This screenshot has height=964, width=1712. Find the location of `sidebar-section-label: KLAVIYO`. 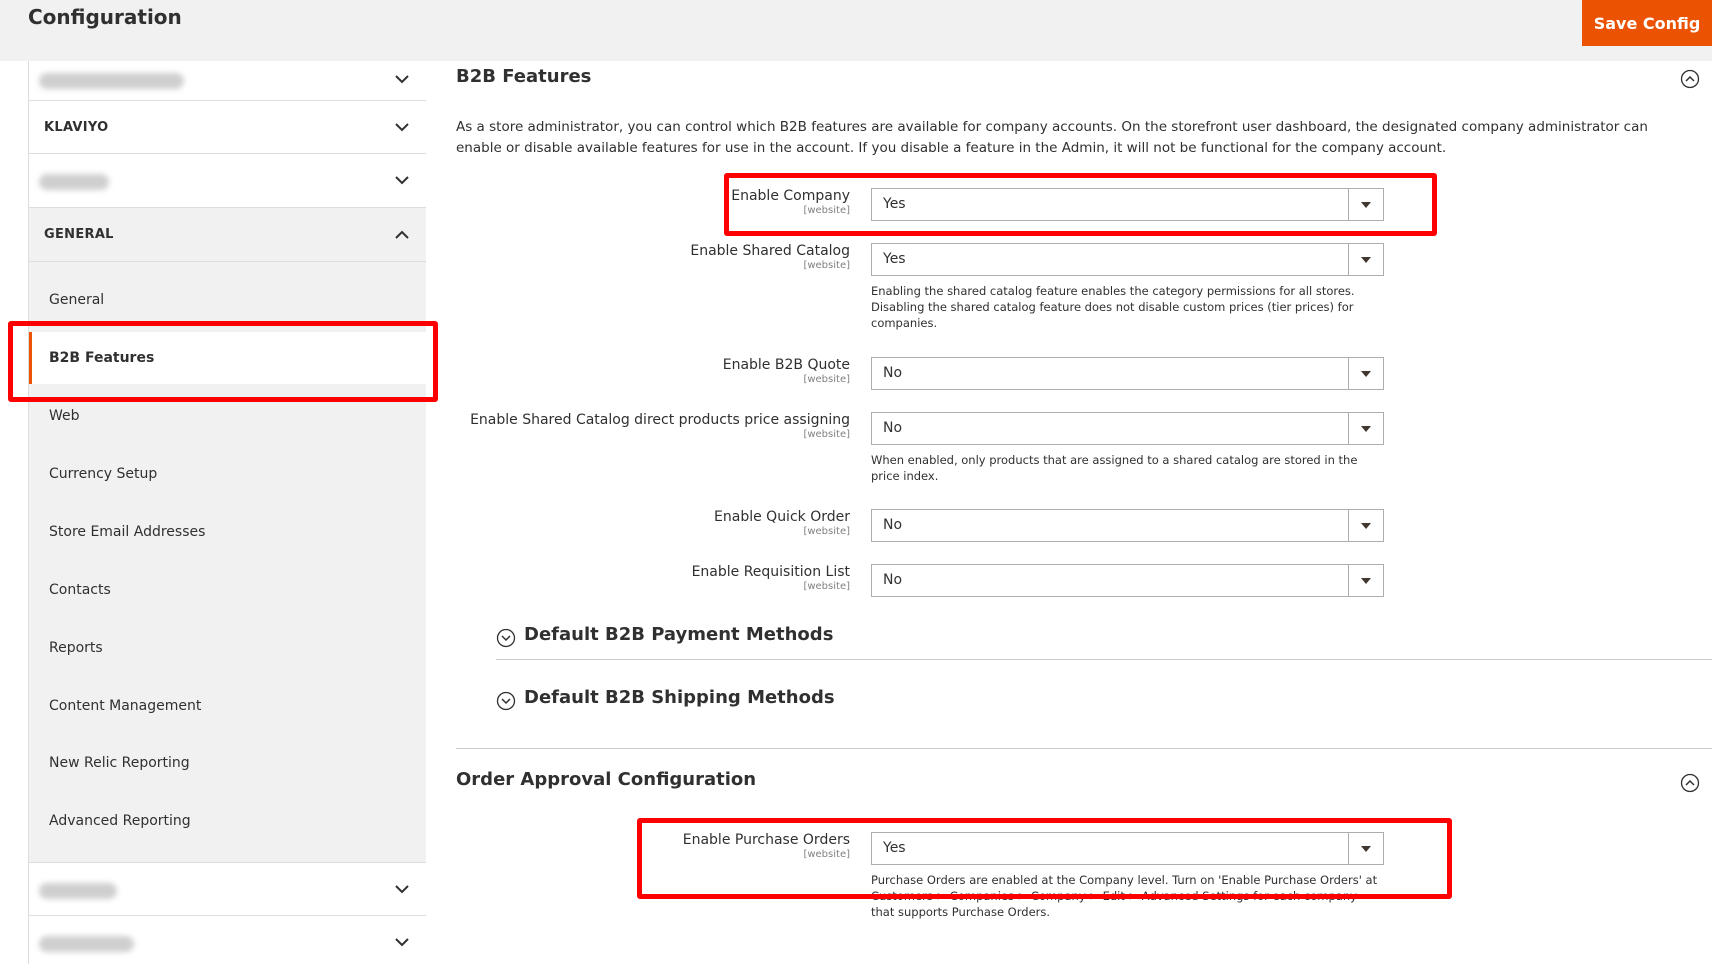

sidebar-section-label: KLAVIYO is located at coordinates (76, 127).